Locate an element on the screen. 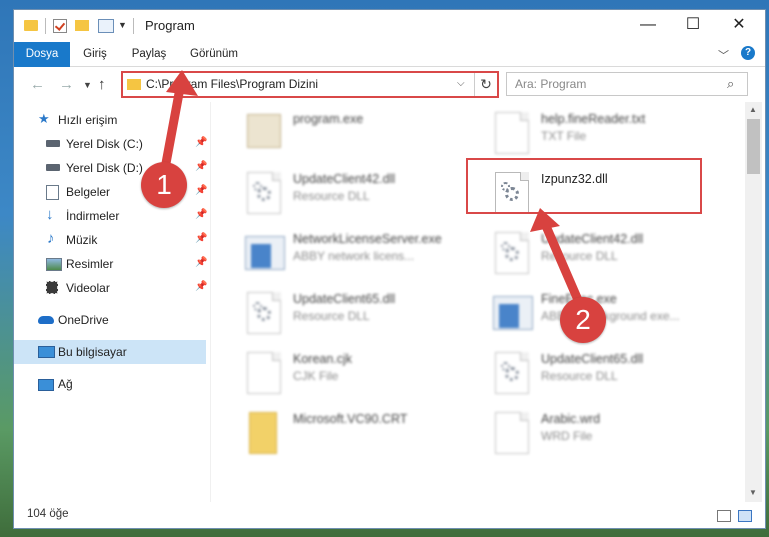  sidebar-item-pictures: Resimler 📌 is located at coordinates (110, 264).